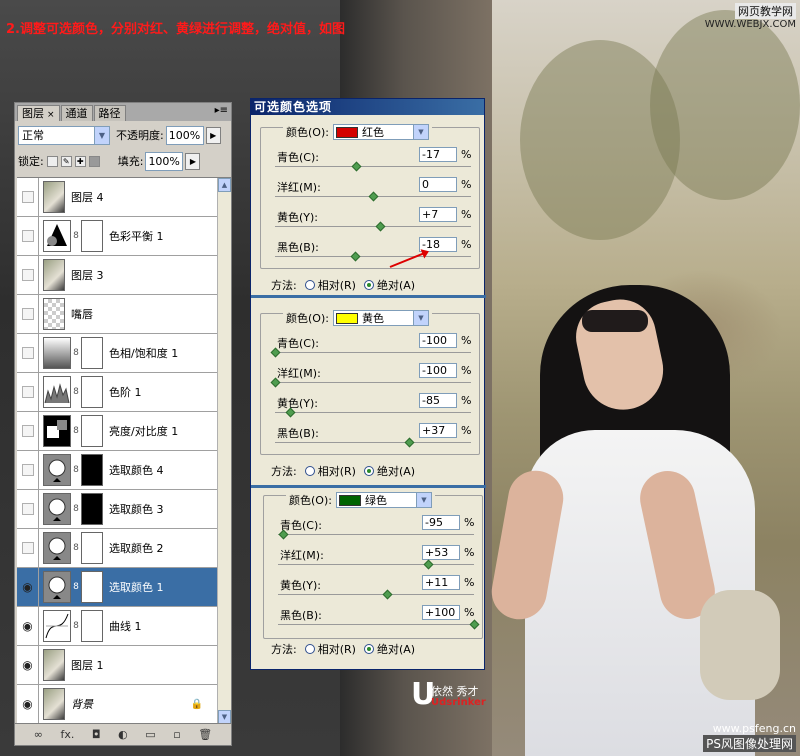  I want to click on yellow-slider-row: 黄色(Y): +7 %, so click(371, 221).